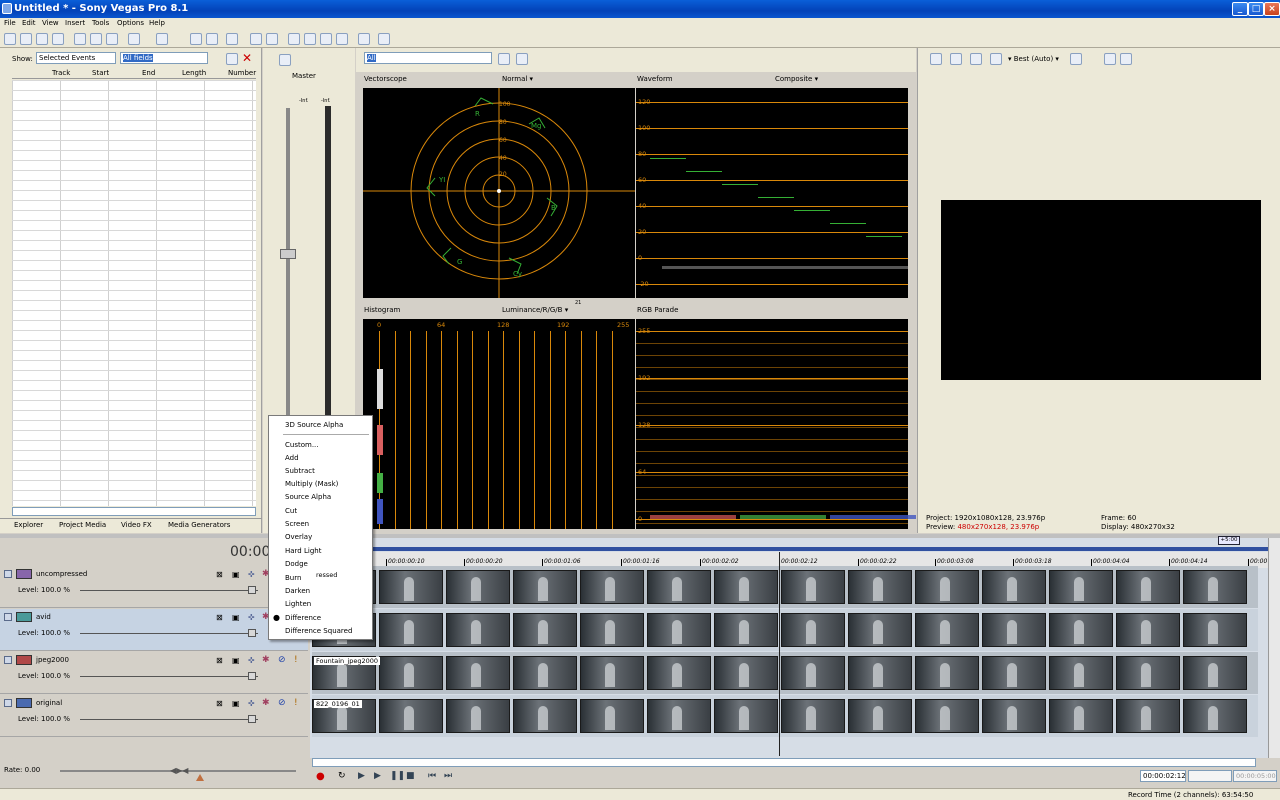  Describe the element at coordinates (82, 525) in the screenshot. I see `tab-project-media: Project Media` at that location.